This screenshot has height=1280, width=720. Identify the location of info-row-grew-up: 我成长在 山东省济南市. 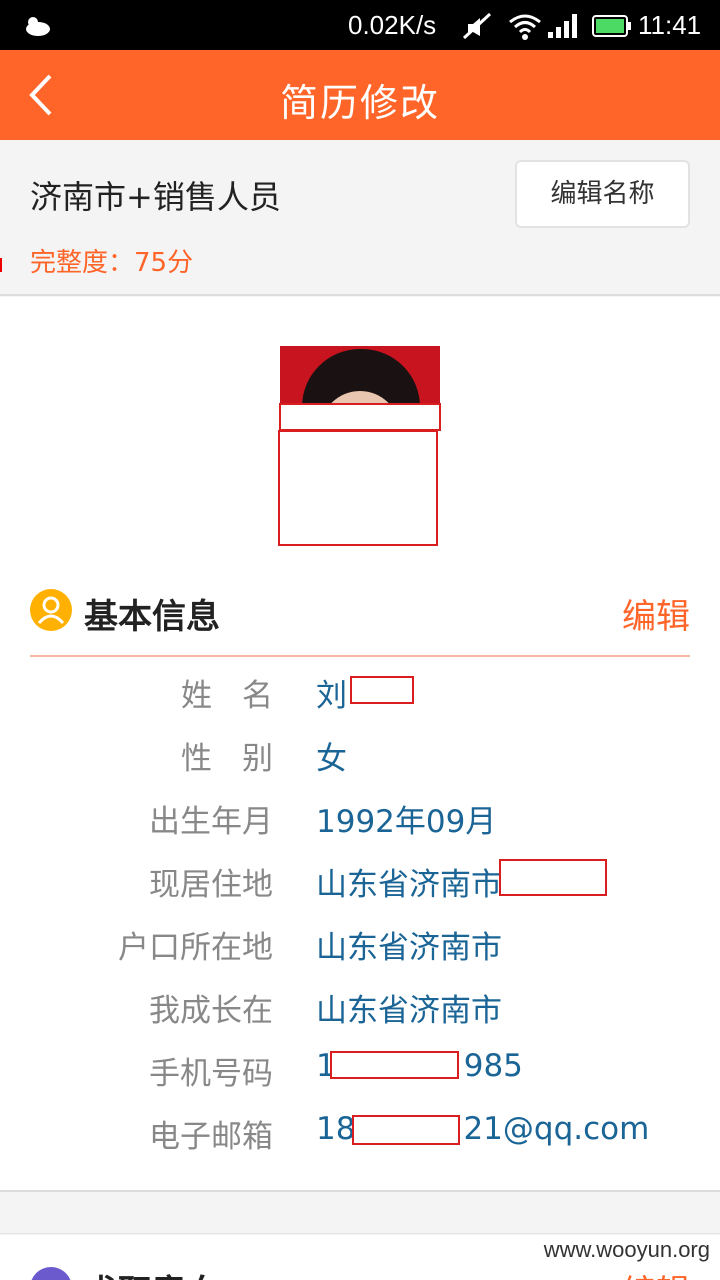
(360, 1010).